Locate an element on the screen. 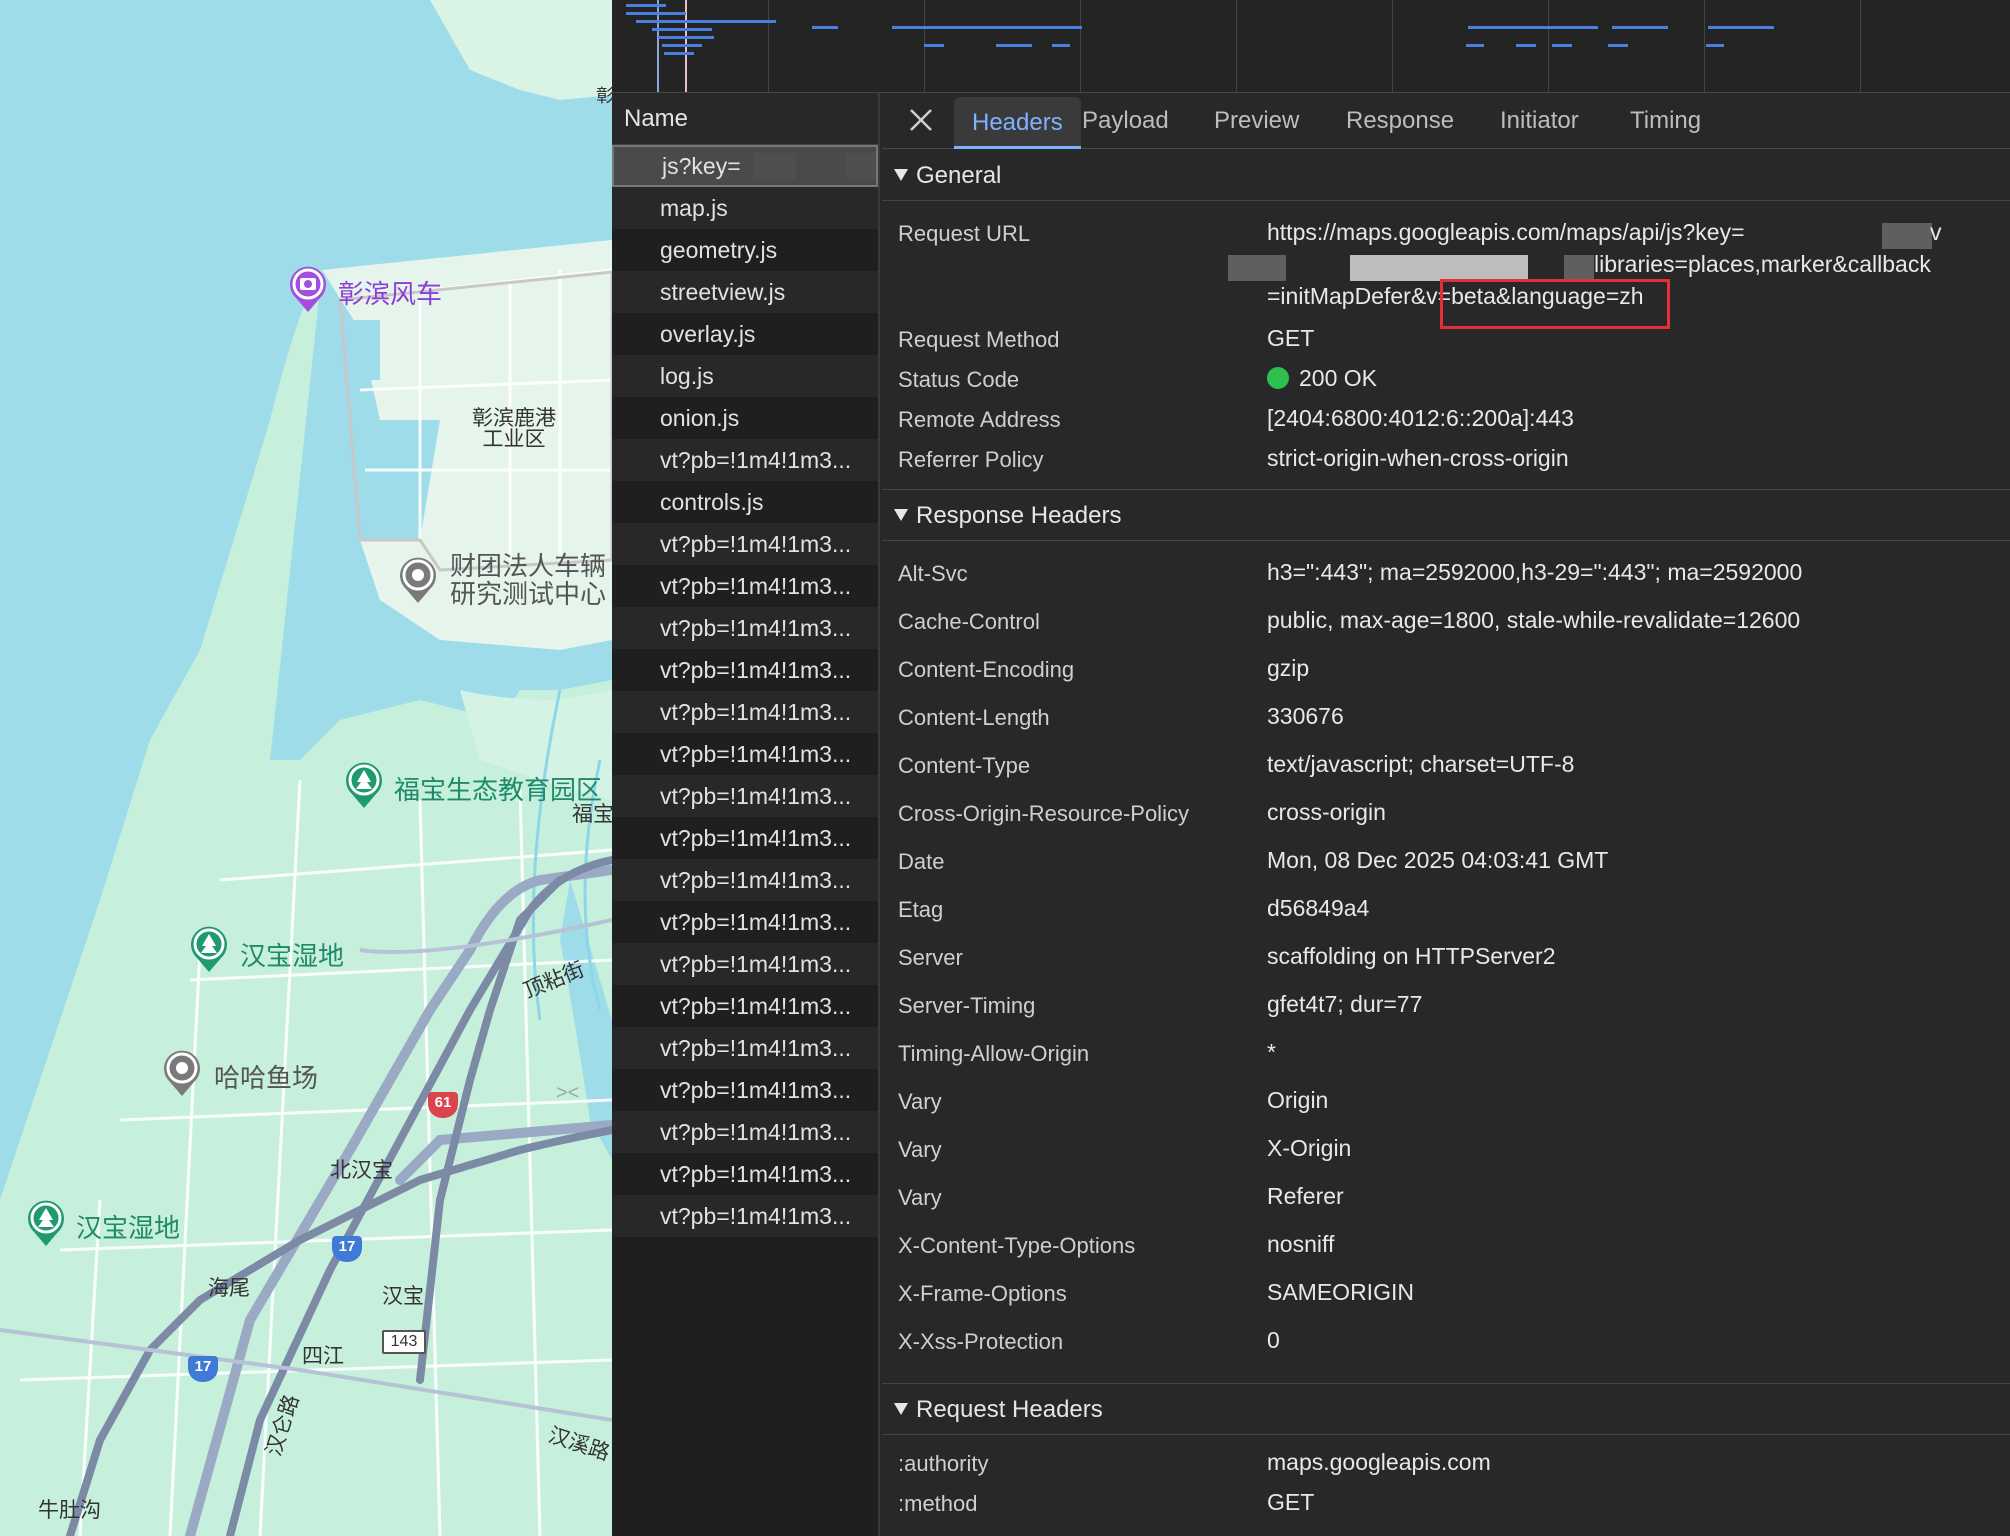 The image size is (2010, 1536). response-header-value: gzip is located at coordinates (1288, 668).